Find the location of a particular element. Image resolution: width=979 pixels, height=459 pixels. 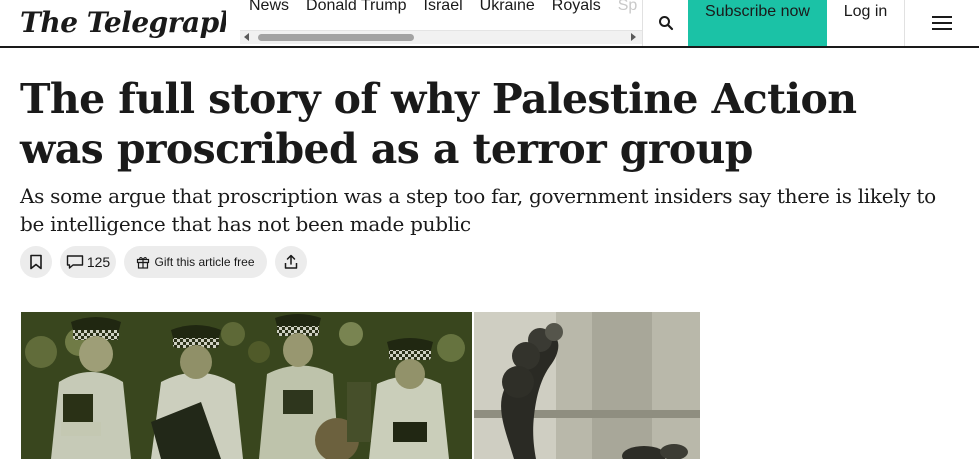

share-icon is located at coordinates (291, 261).